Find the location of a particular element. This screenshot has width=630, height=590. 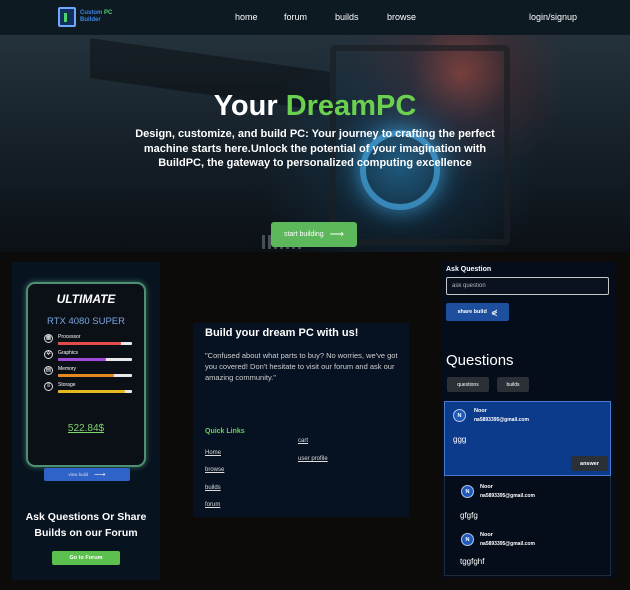

logo: Custom PC Builder is located at coordinates (85, 17).